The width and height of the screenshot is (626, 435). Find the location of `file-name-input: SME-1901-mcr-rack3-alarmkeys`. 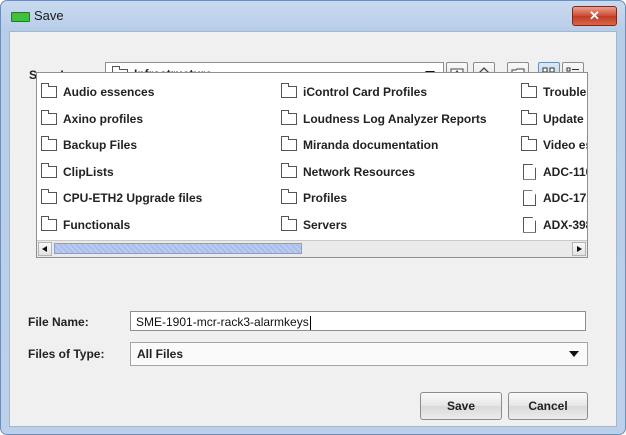

file-name-input: SME-1901-mcr-rack3-alarmkeys is located at coordinates (358, 321).